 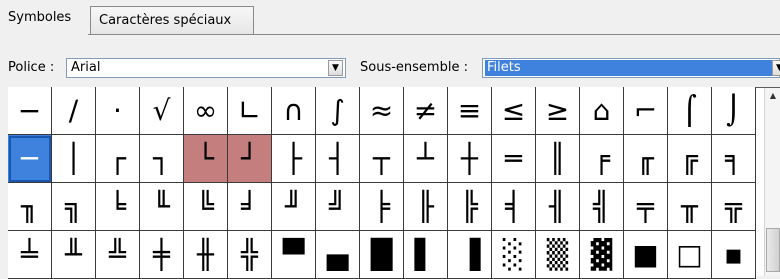 What do you see at coordinates (514, 207) in the screenshot?
I see `symbol-cell: ╡` at bounding box center [514, 207].